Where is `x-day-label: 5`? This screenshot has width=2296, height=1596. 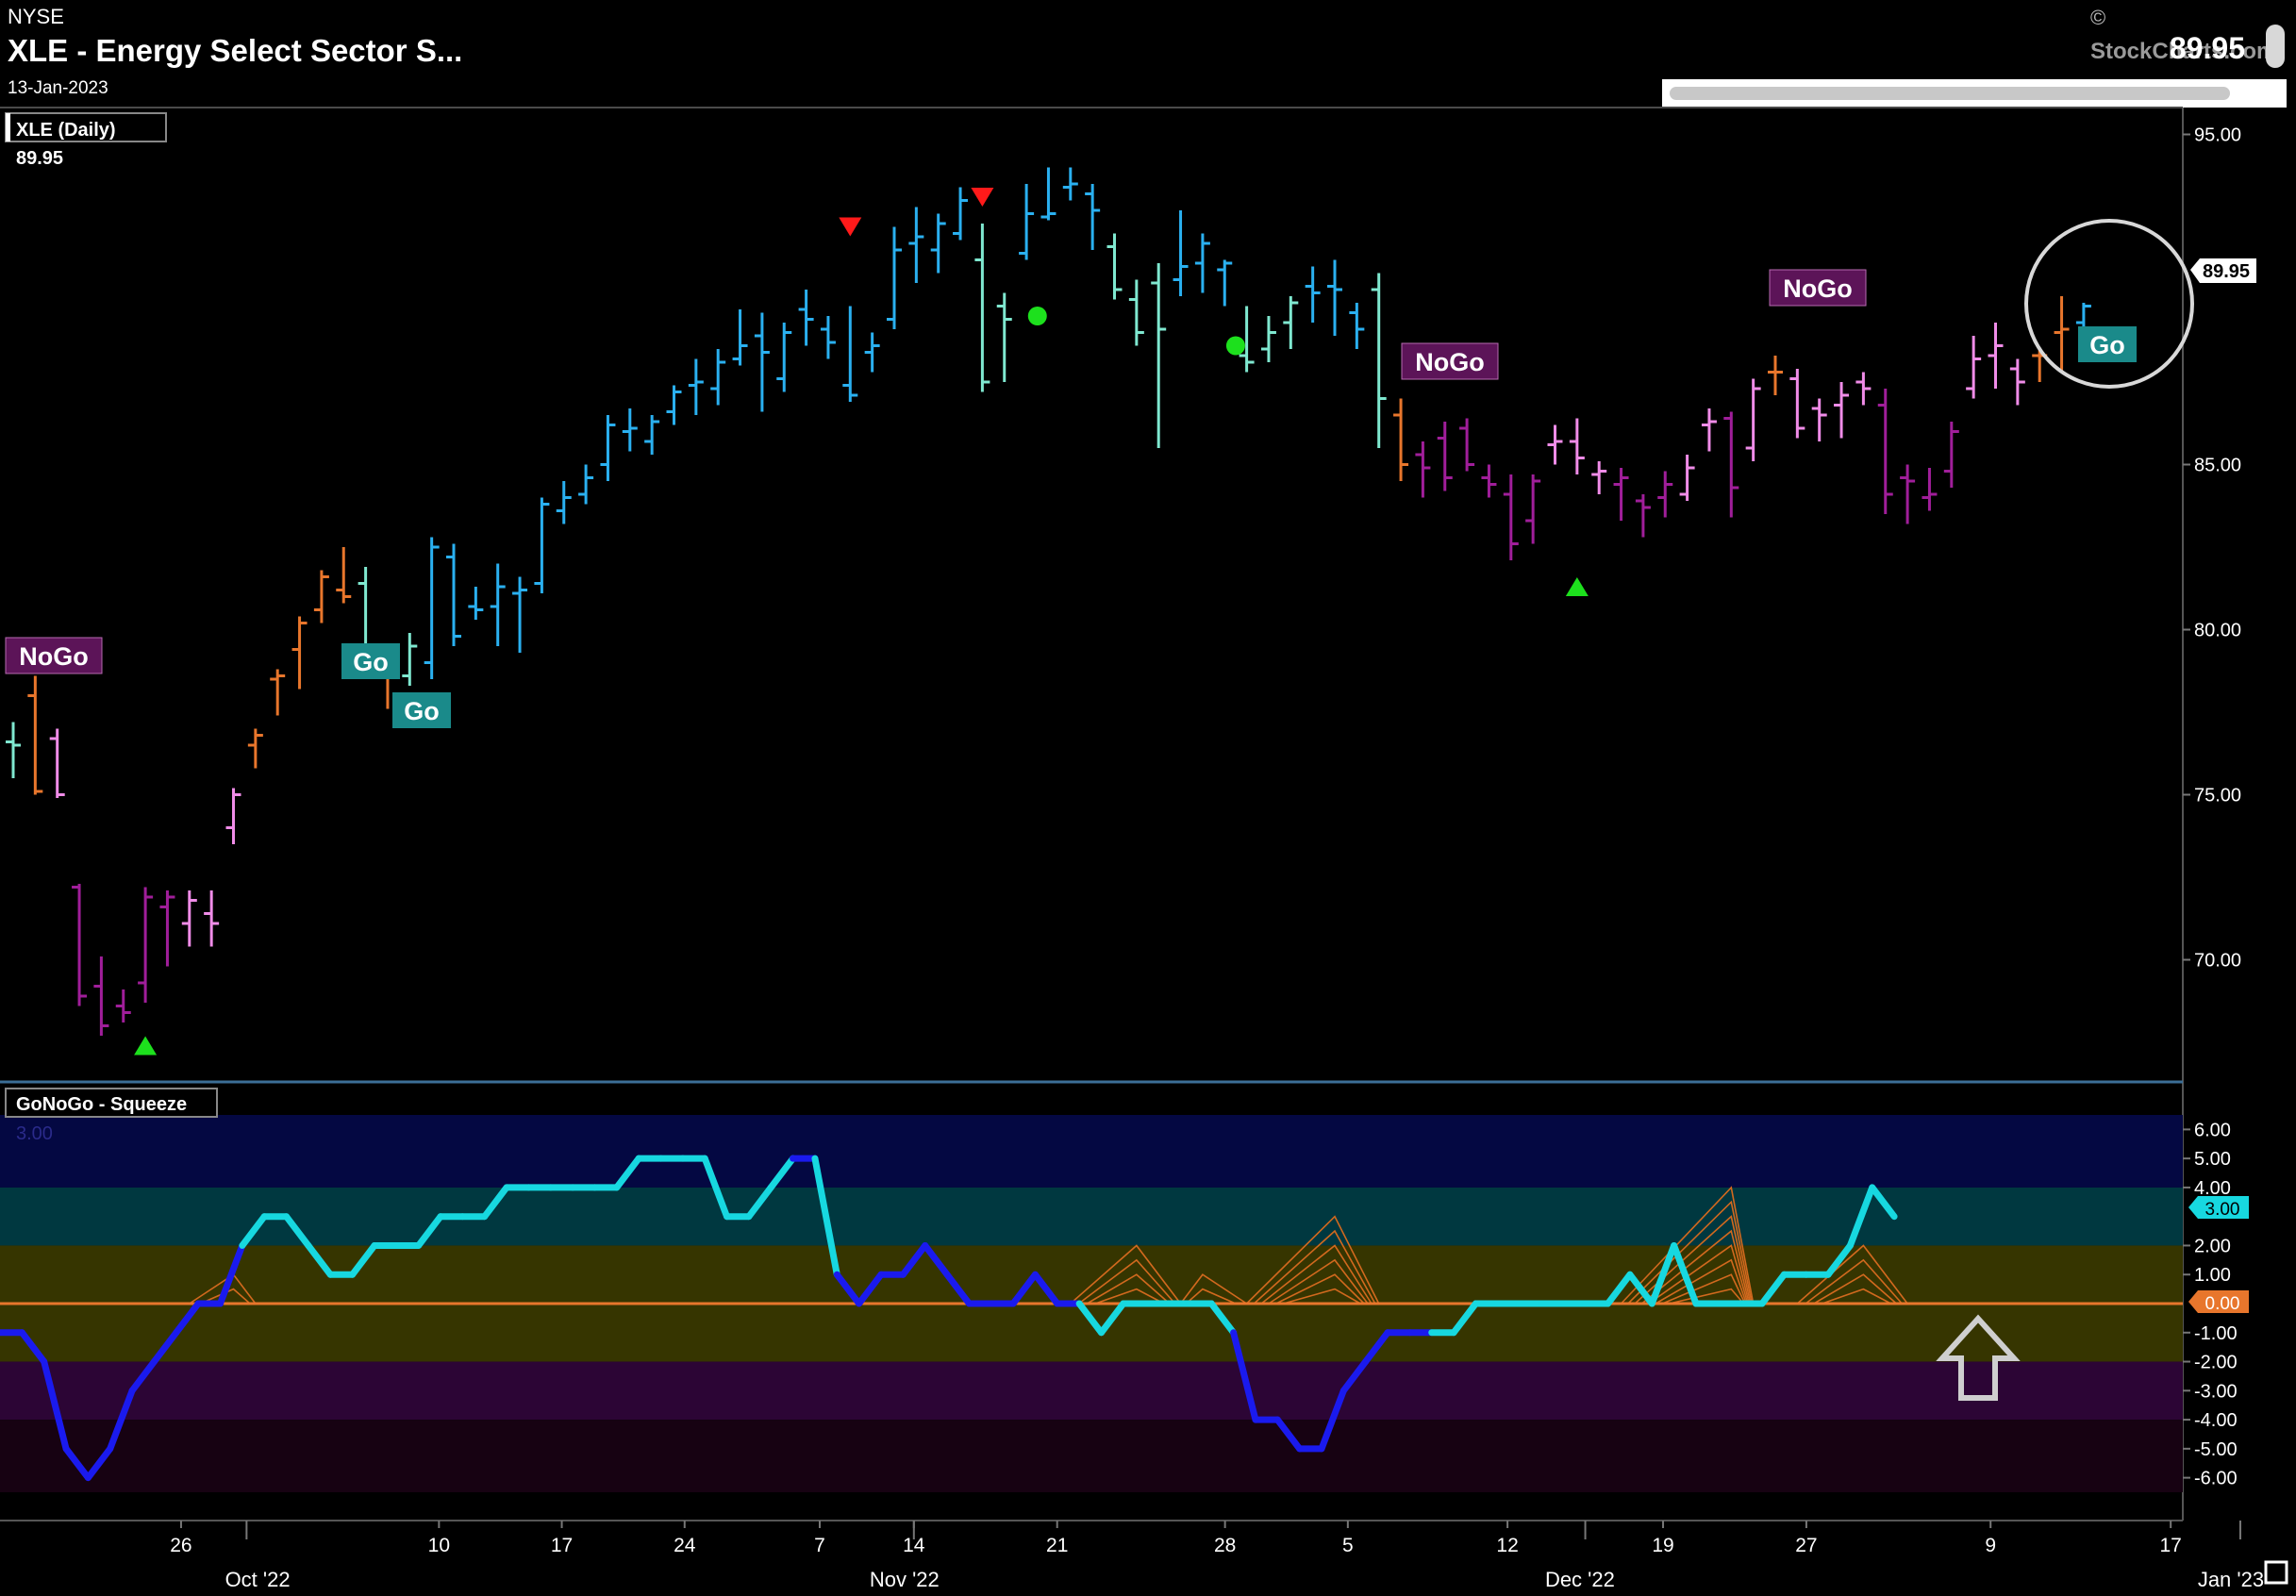 x-day-label: 5 is located at coordinates (1348, 1546).